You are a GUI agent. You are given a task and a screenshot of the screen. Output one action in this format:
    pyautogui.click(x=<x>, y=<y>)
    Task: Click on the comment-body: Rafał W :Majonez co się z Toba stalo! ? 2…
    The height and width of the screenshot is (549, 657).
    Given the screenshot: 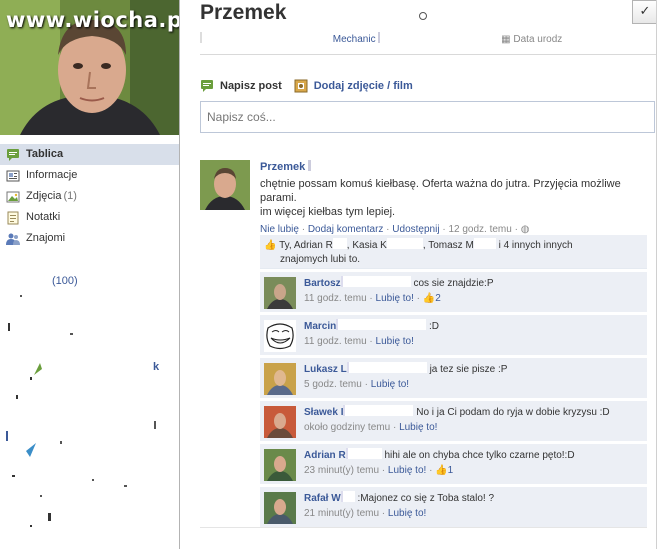 What is the action you would take?
    pyautogui.click(x=474, y=506)
    